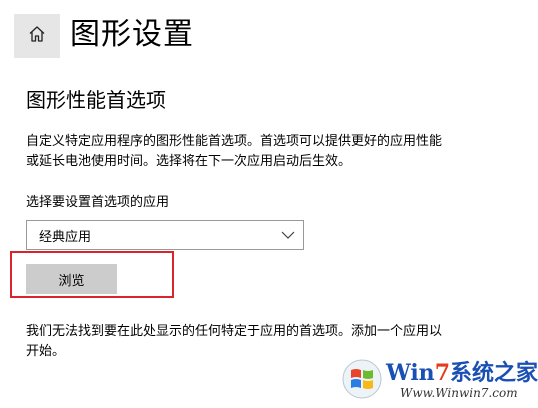  I want to click on watermark-brand-7: 7, so click(442, 373).